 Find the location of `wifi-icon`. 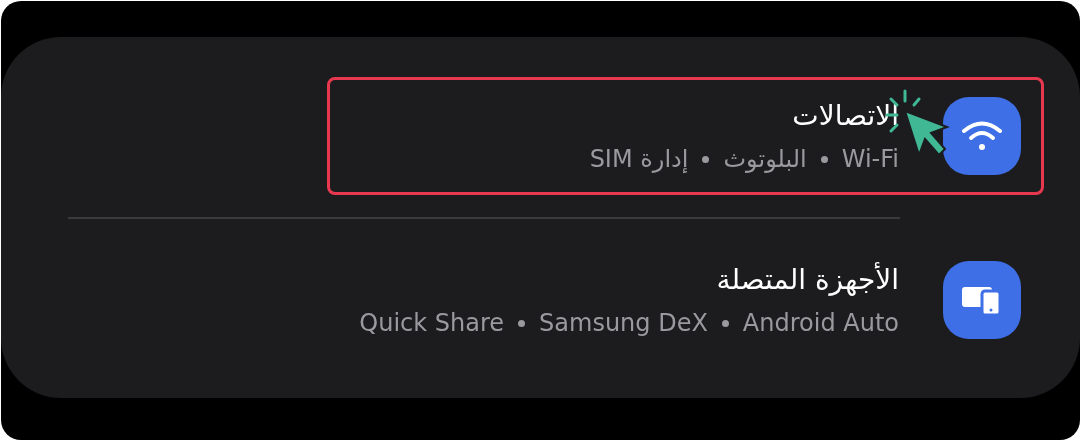

wifi-icon is located at coordinates (982, 136).